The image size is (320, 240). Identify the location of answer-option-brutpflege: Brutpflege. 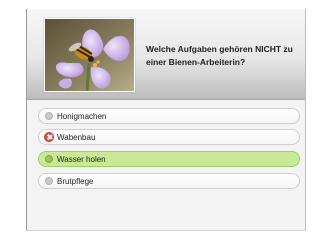
(169, 181).